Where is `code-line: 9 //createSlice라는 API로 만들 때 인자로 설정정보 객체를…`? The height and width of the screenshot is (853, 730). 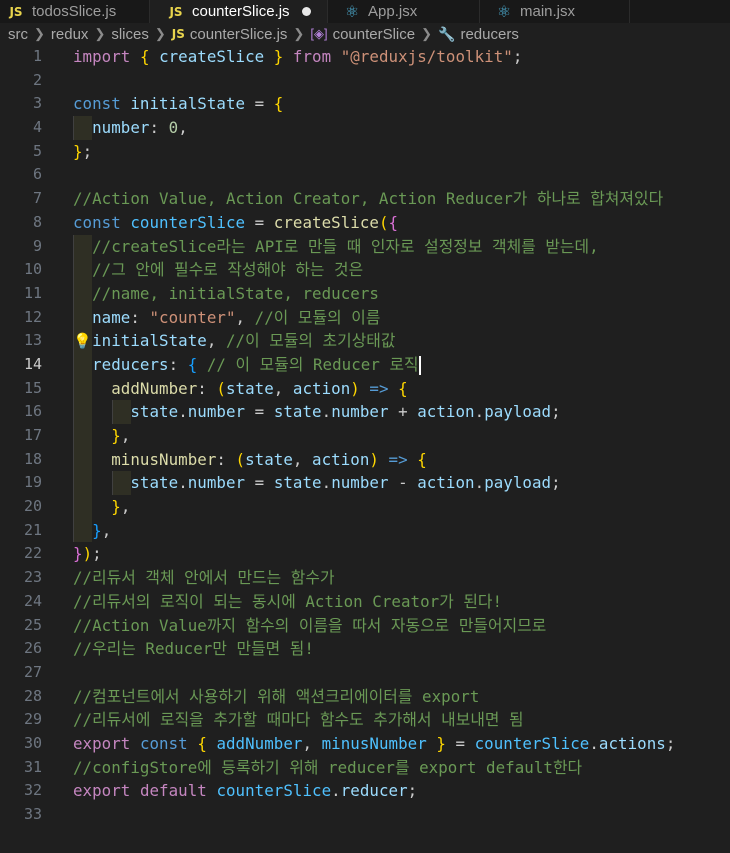 code-line: 9 //createSlice라는 API로 만들 때 인자로 설정정보 객체를… is located at coordinates (365, 246).